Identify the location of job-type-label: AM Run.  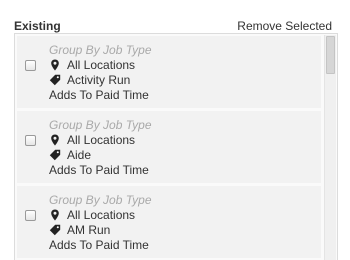
(89, 230).